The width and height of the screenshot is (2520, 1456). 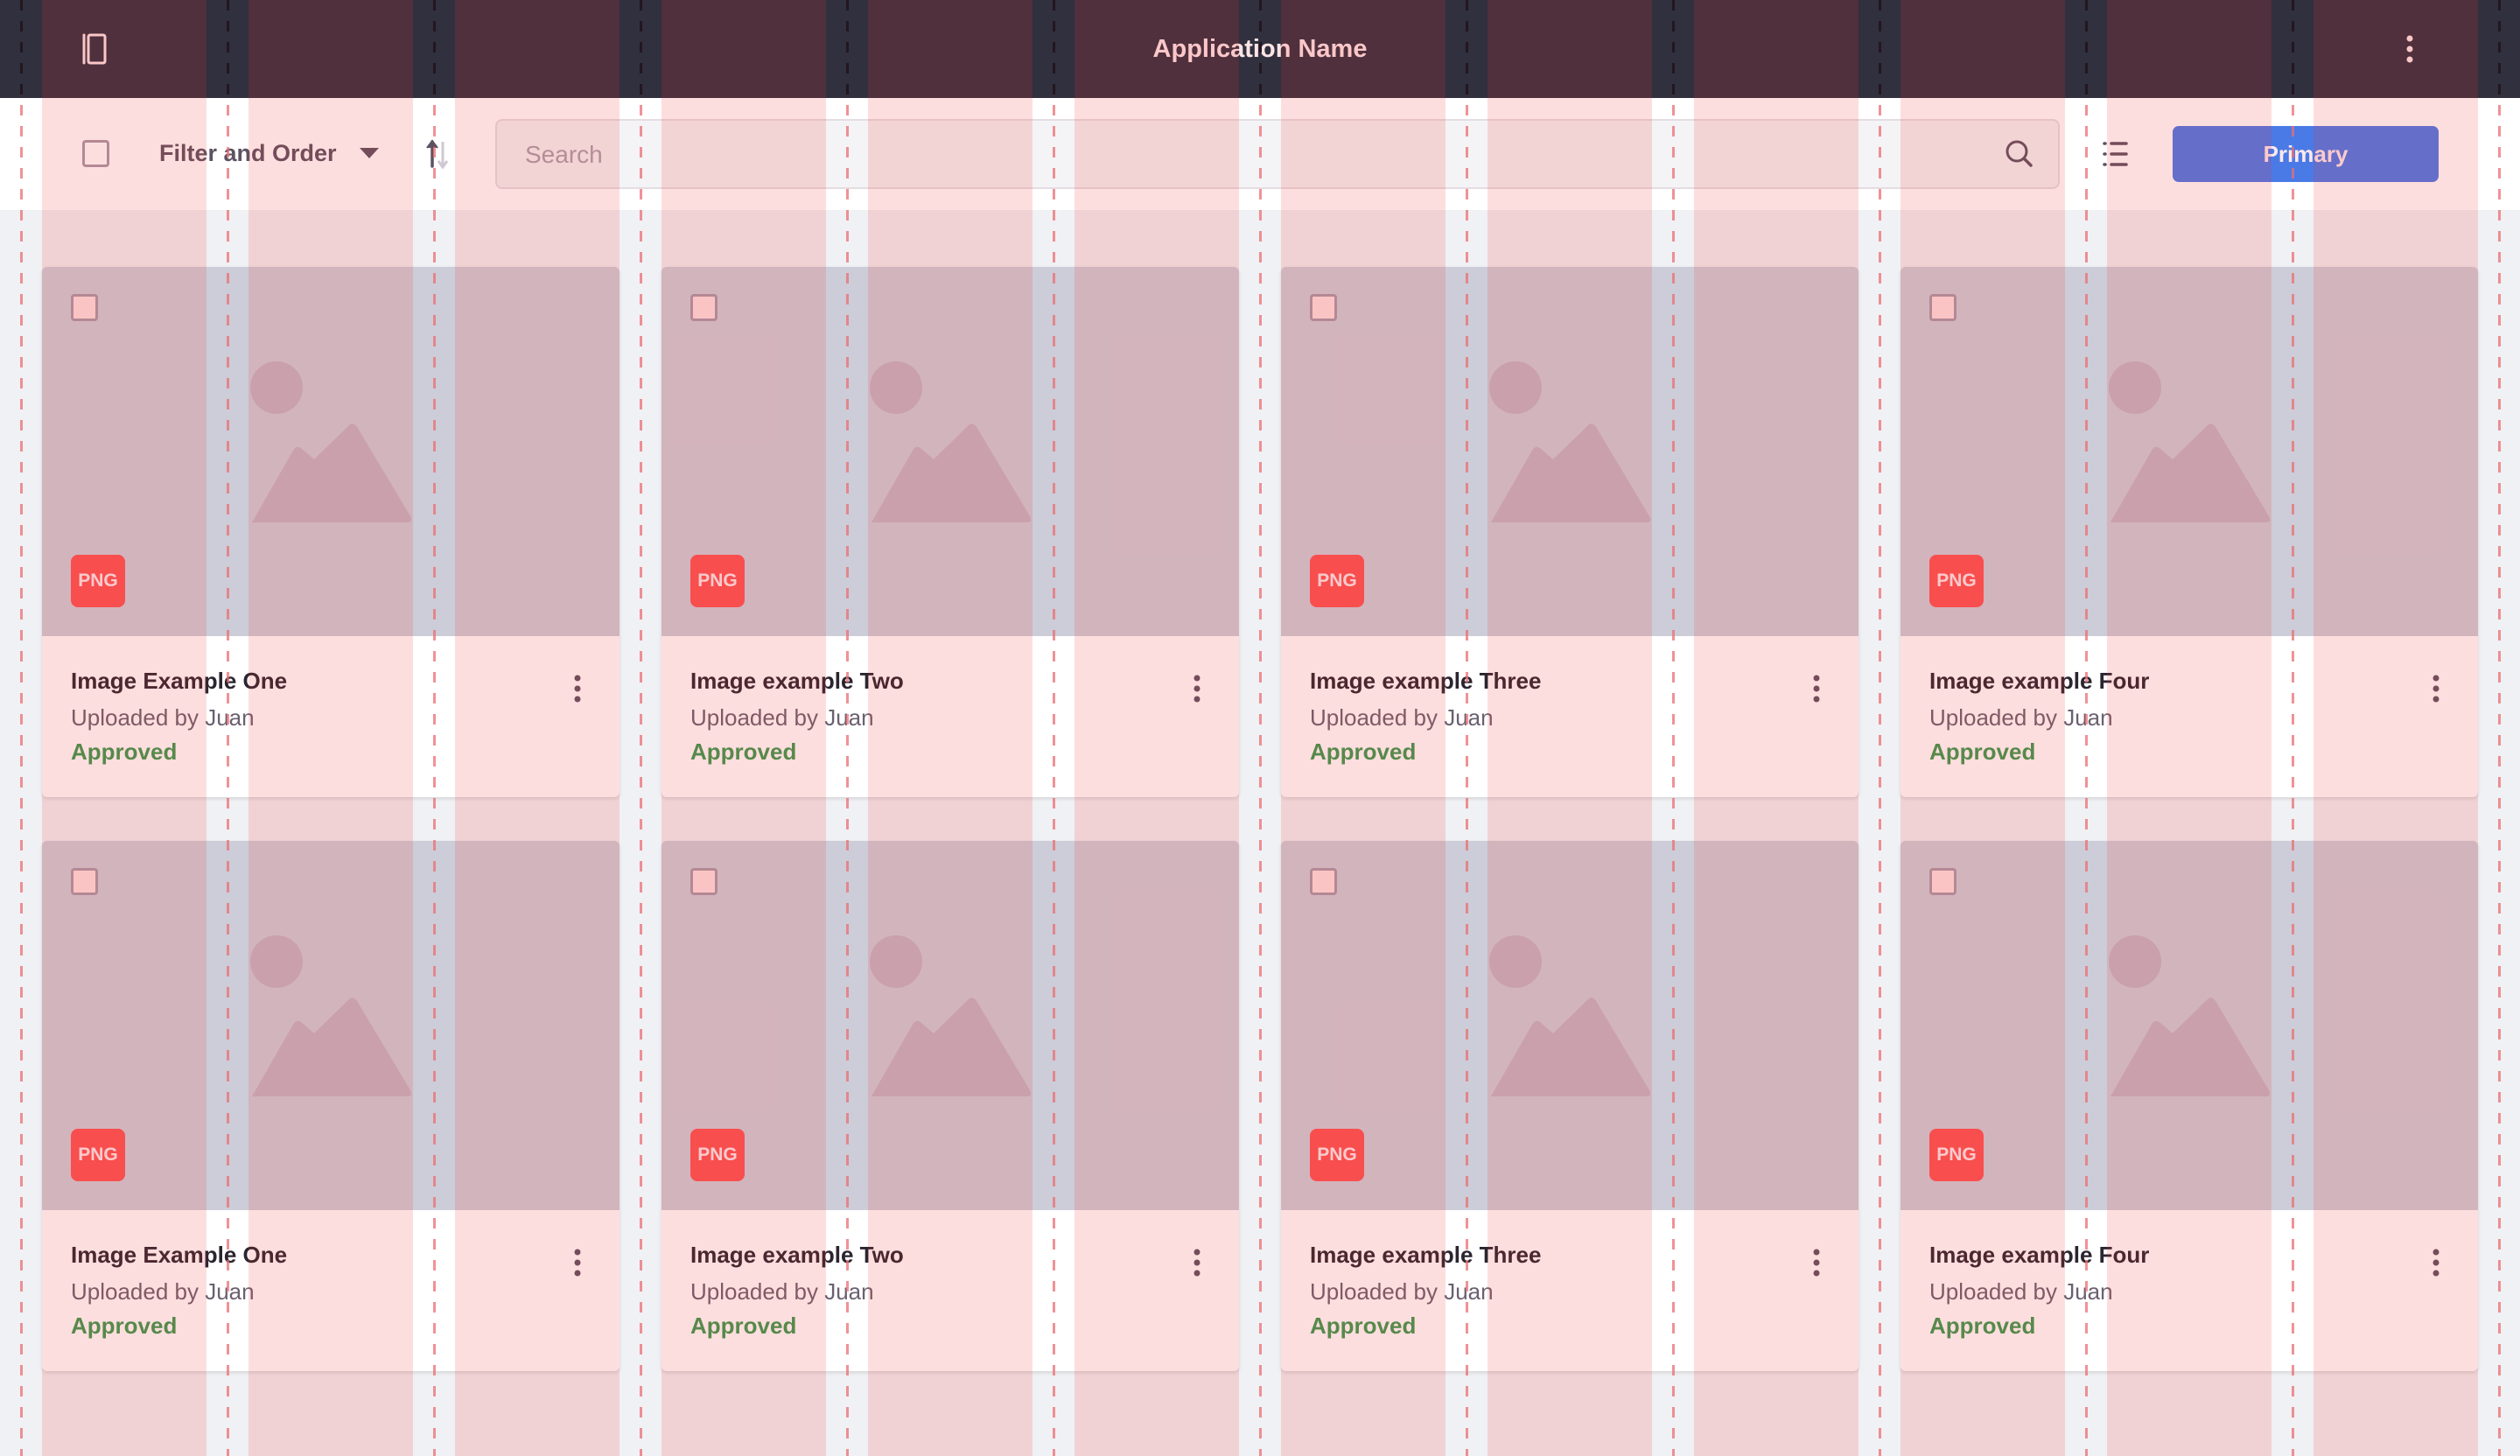 What do you see at coordinates (248, 152) in the screenshot?
I see `filter-label: Filter and Order` at bounding box center [248, 152].